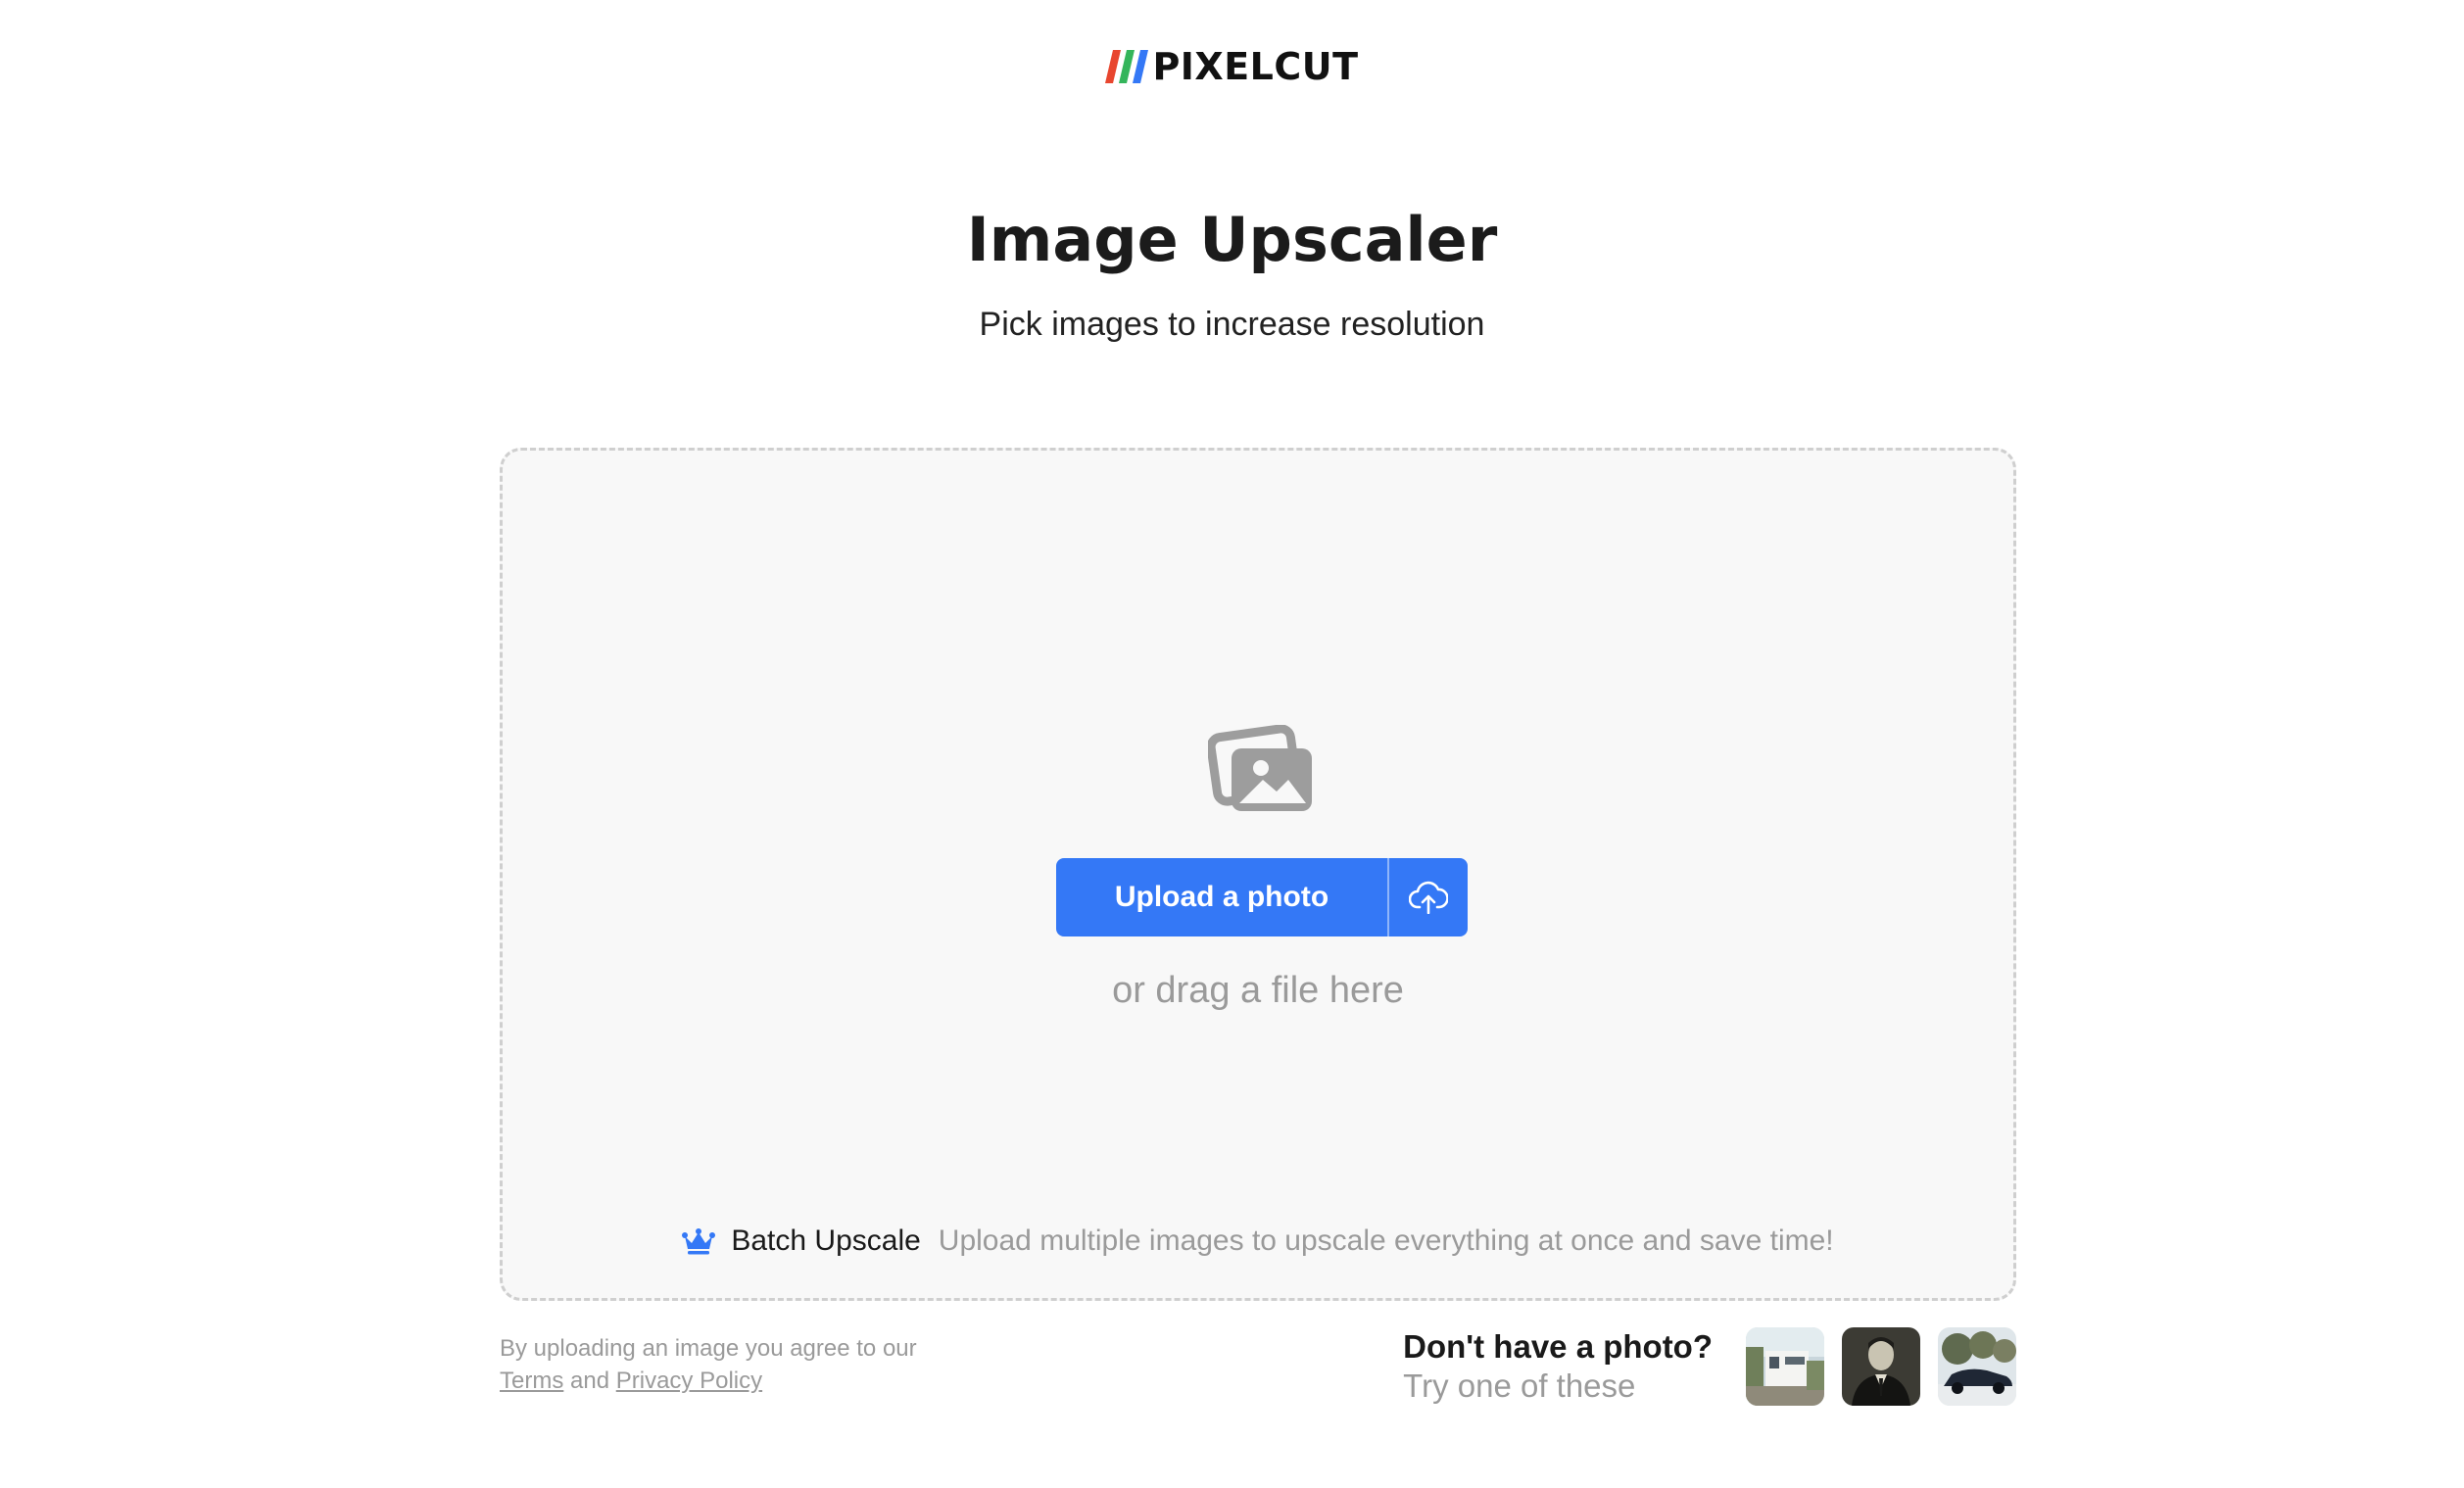 Image resolution: width=2464 pixels, height=1488 pixels. What do you see at coordinates (708, 1348) in the screenshot?
I see `legal-prefix: By uploading an image you agree to our` at bounding box center [708, 1348].